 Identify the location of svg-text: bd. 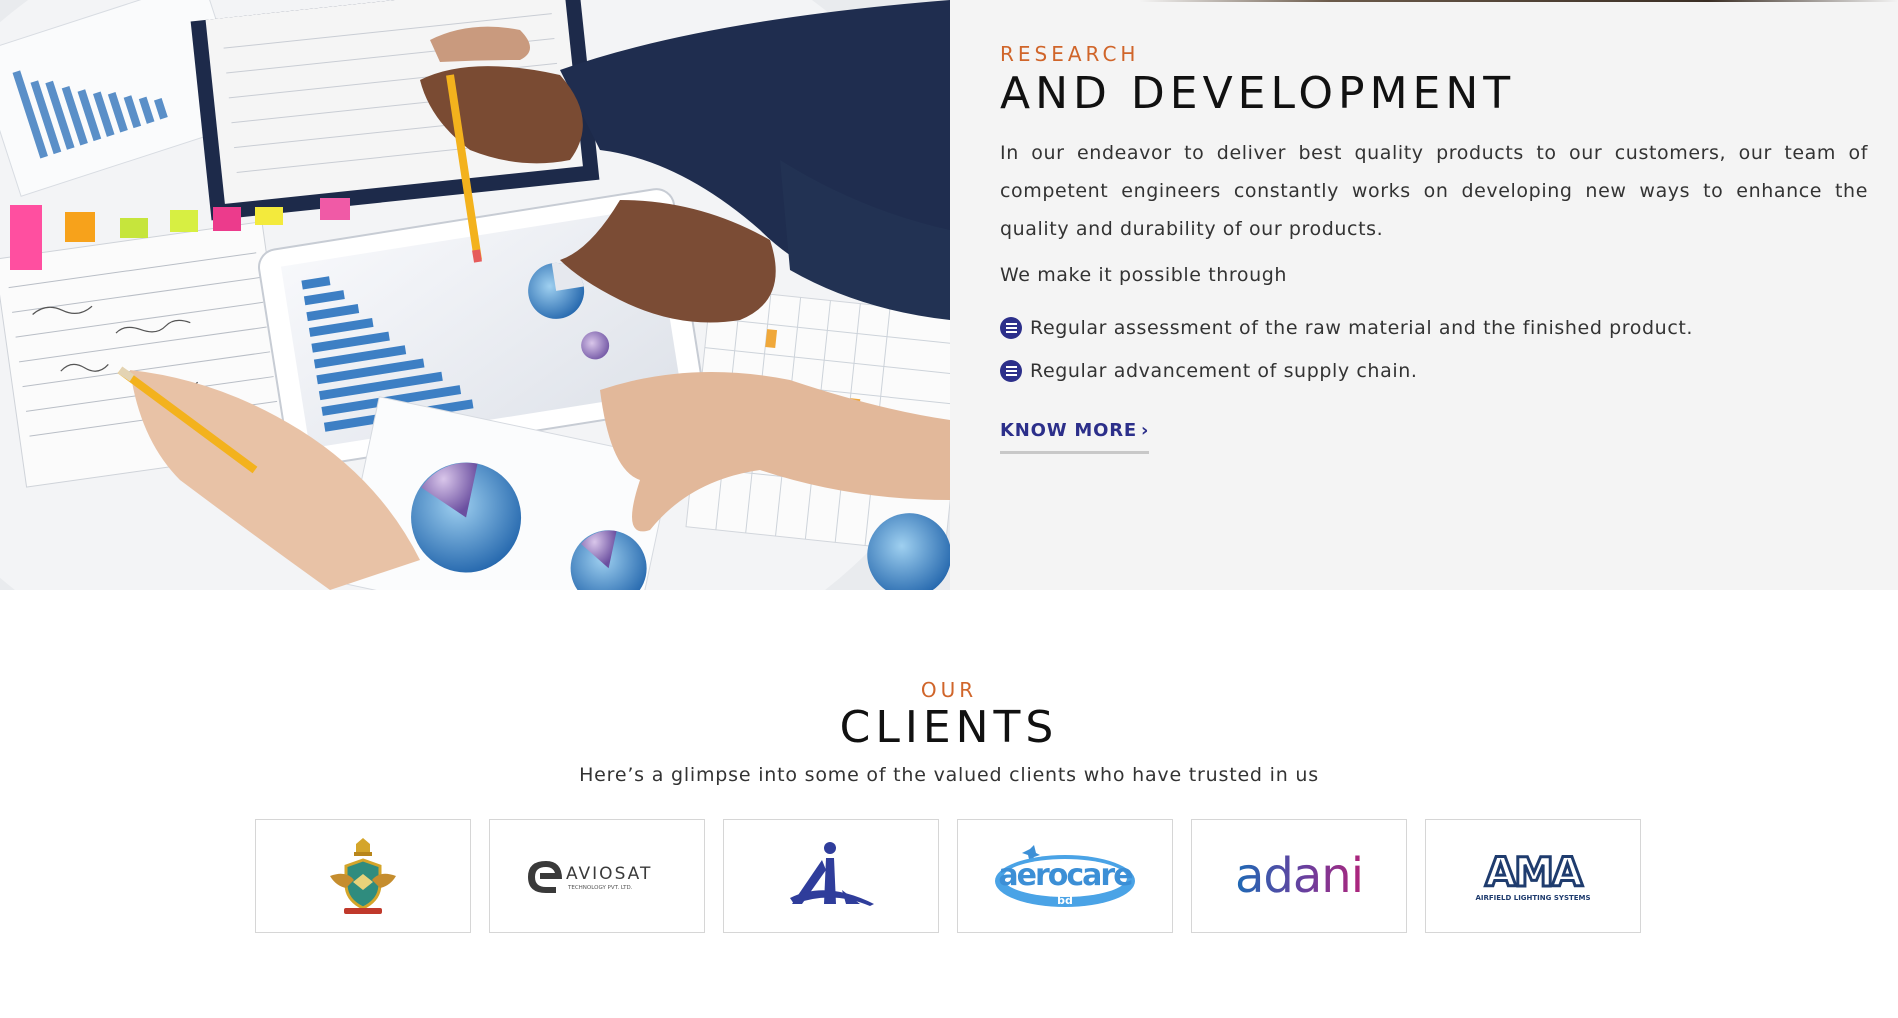
(1065, 900).